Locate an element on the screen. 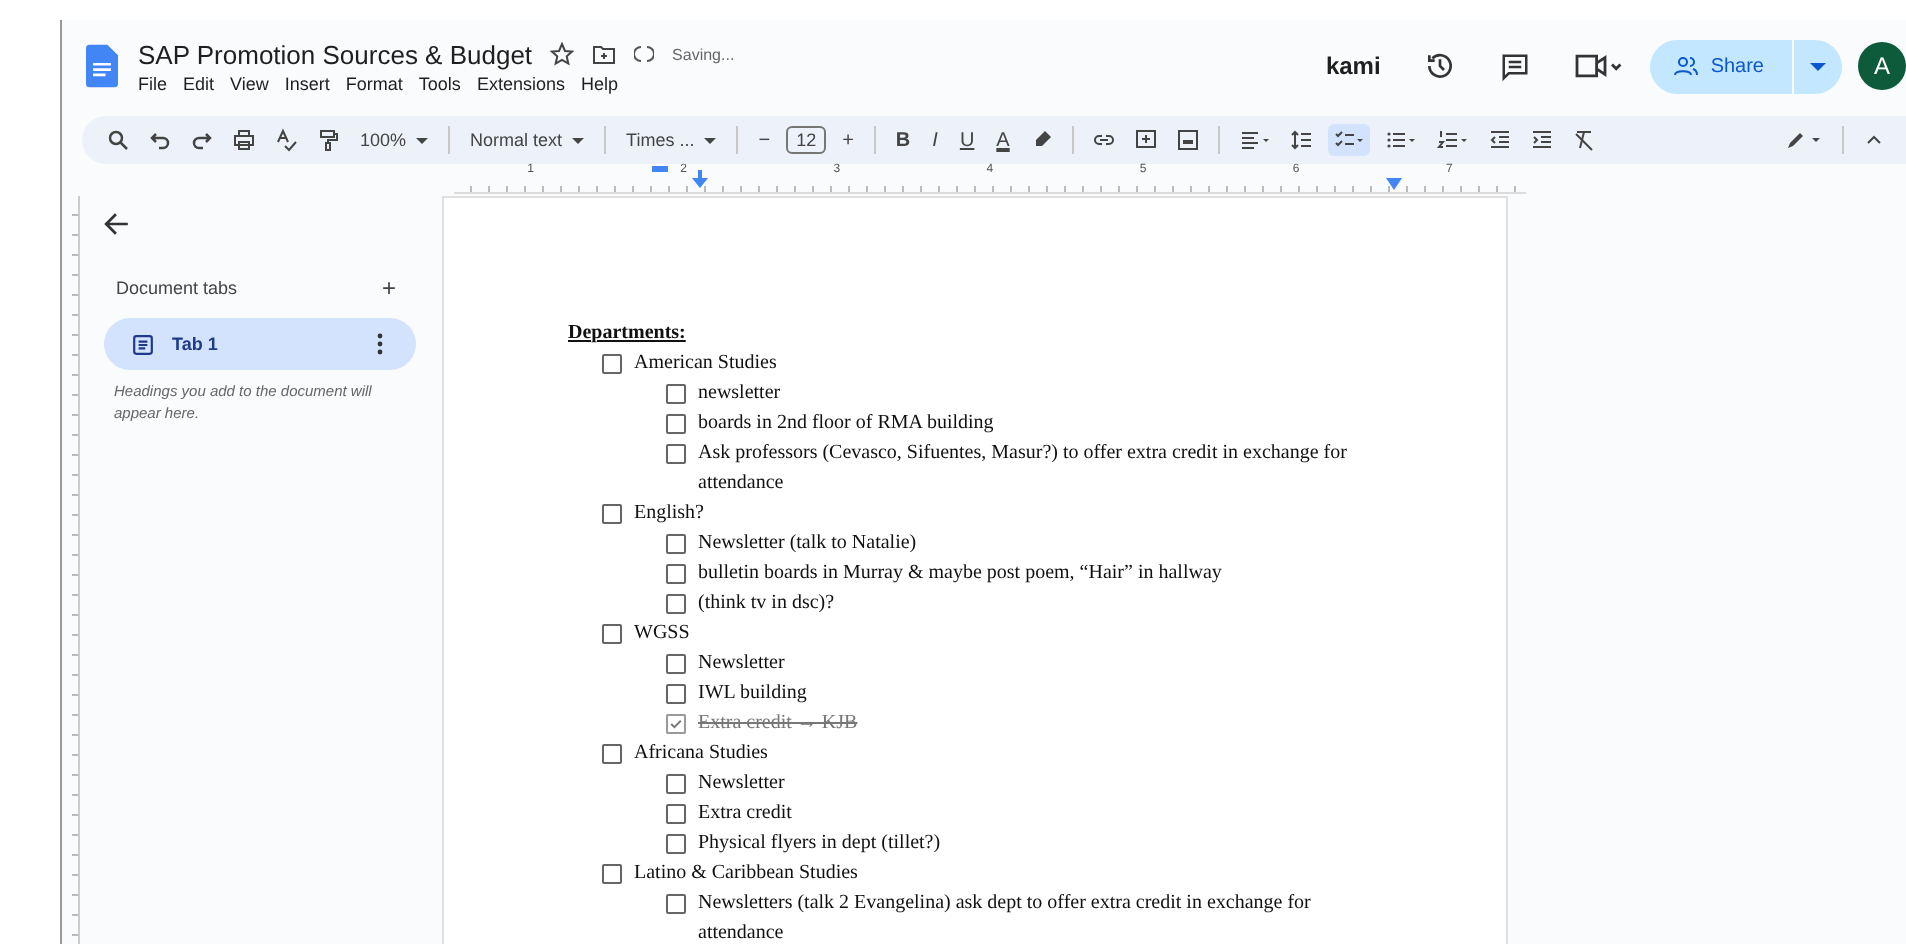 This screenshot has height=944, width=1906. checklist-text: Extra credit → KJB is located at coordinates (778, 724).